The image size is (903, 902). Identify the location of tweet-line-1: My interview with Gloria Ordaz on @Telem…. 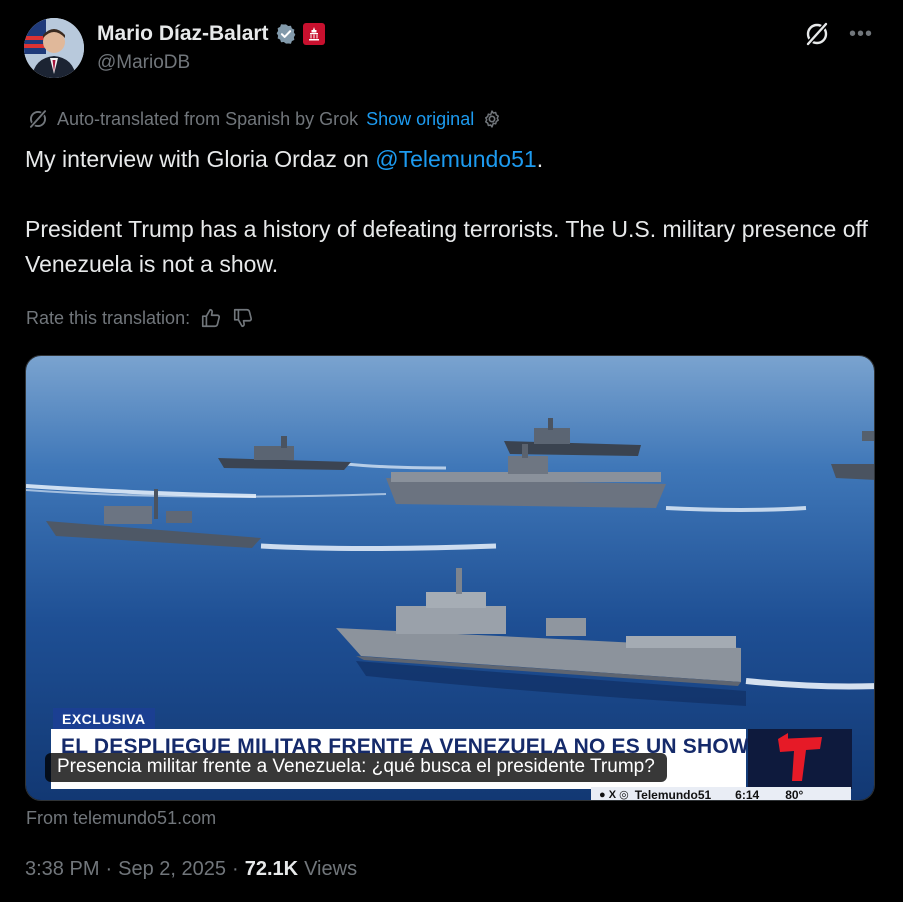
(450, 159).